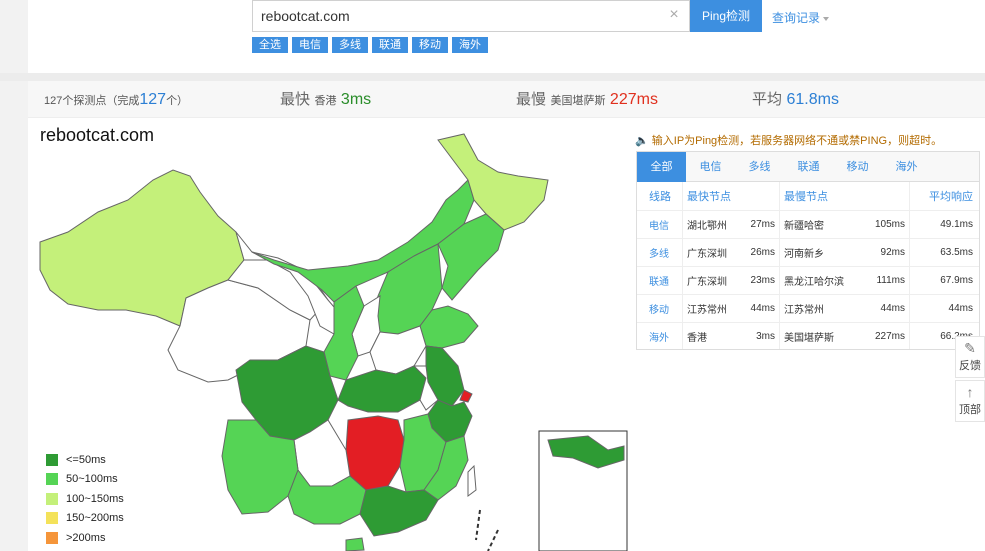 Image resolution: width=985 pixels, height=551 pixels. I want to click on filter-telecom: 电信, so click(310, 45).